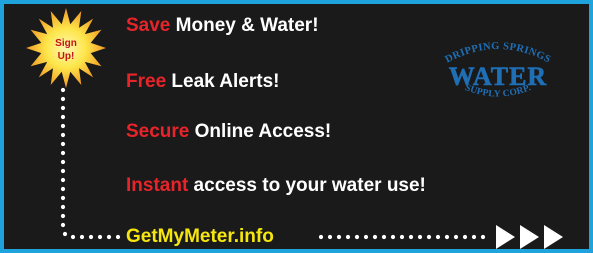 This screenshot has width=593, height=253. Describe the element at coordinates (260, 131) in the screenshot. I see `benefit-text: Online Access!` at that location.